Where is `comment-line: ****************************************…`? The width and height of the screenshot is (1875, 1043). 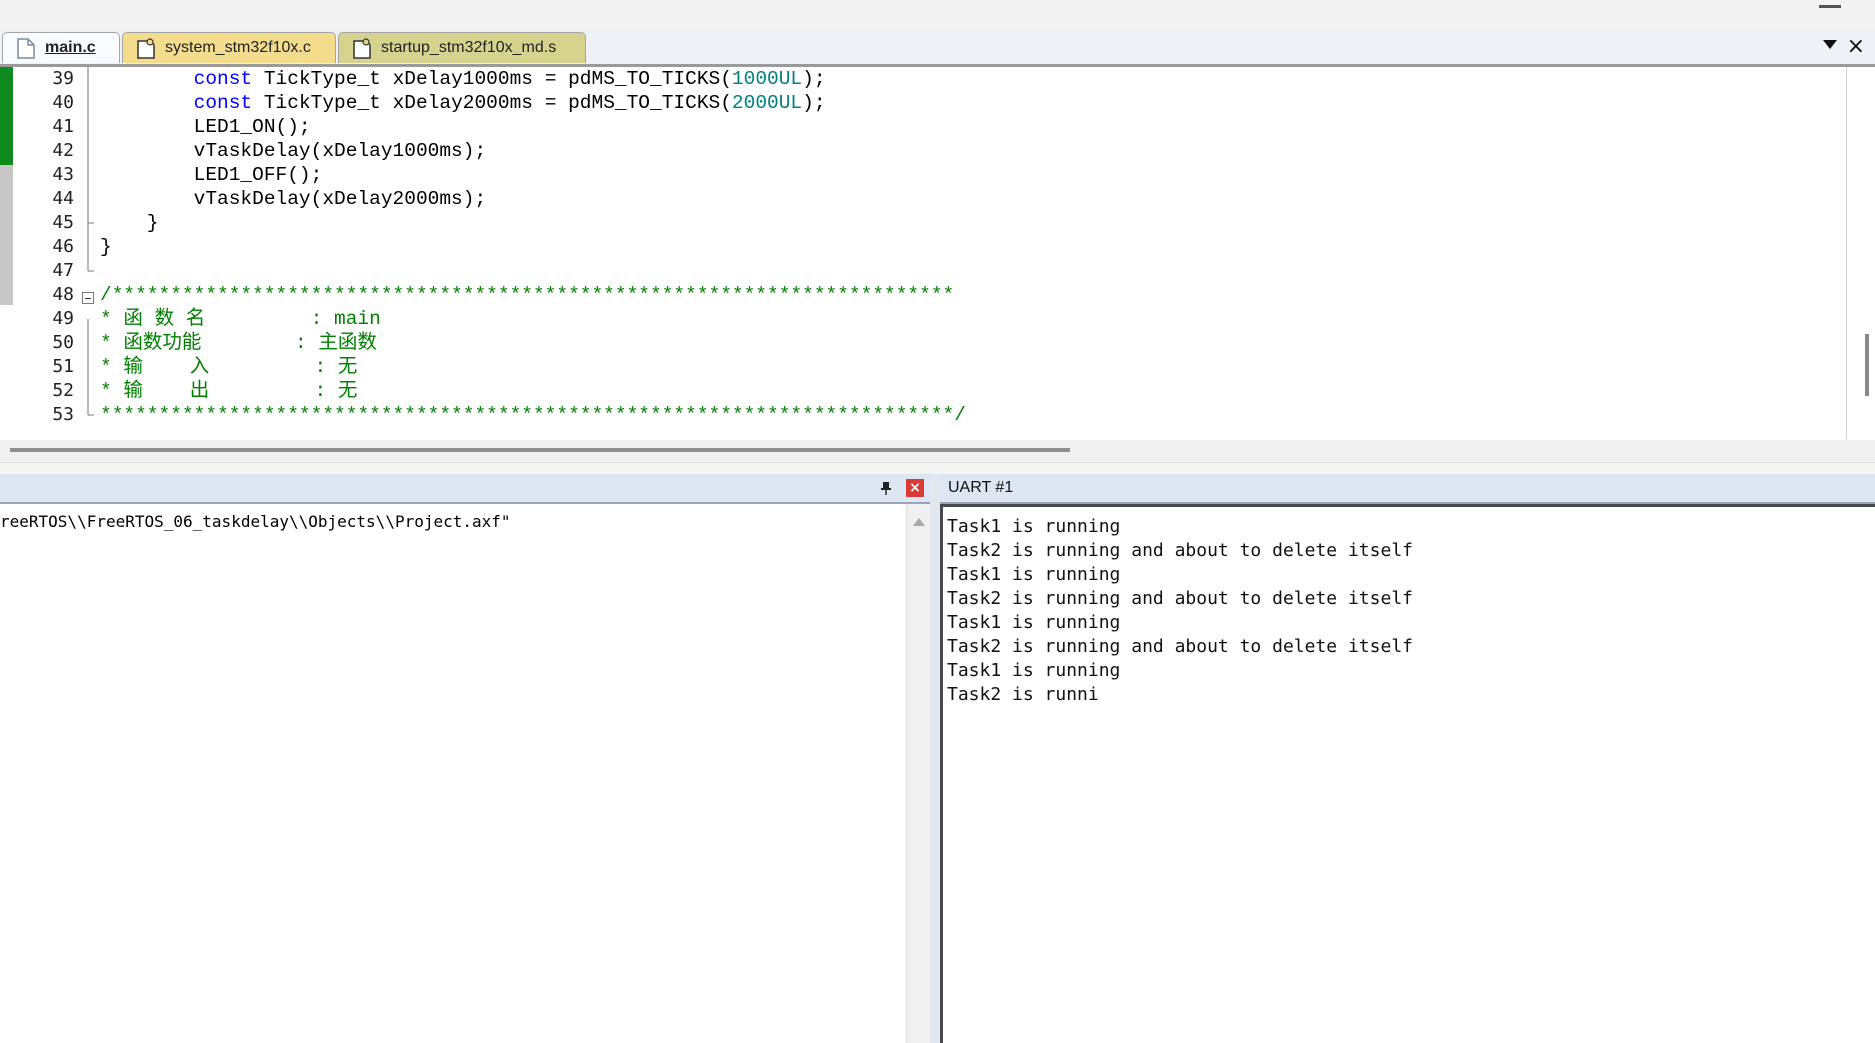 comment-line: ****************************************… is located at coordinates (533, 415).